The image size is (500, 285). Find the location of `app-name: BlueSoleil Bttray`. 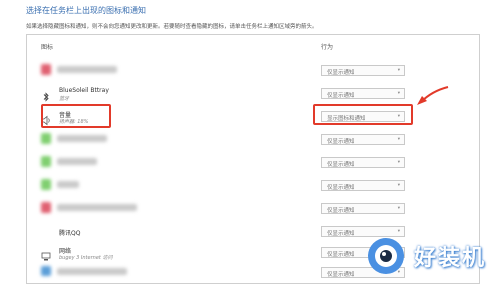

app-name: BlueSoleil Bttray is located at coordinates (84, 90).